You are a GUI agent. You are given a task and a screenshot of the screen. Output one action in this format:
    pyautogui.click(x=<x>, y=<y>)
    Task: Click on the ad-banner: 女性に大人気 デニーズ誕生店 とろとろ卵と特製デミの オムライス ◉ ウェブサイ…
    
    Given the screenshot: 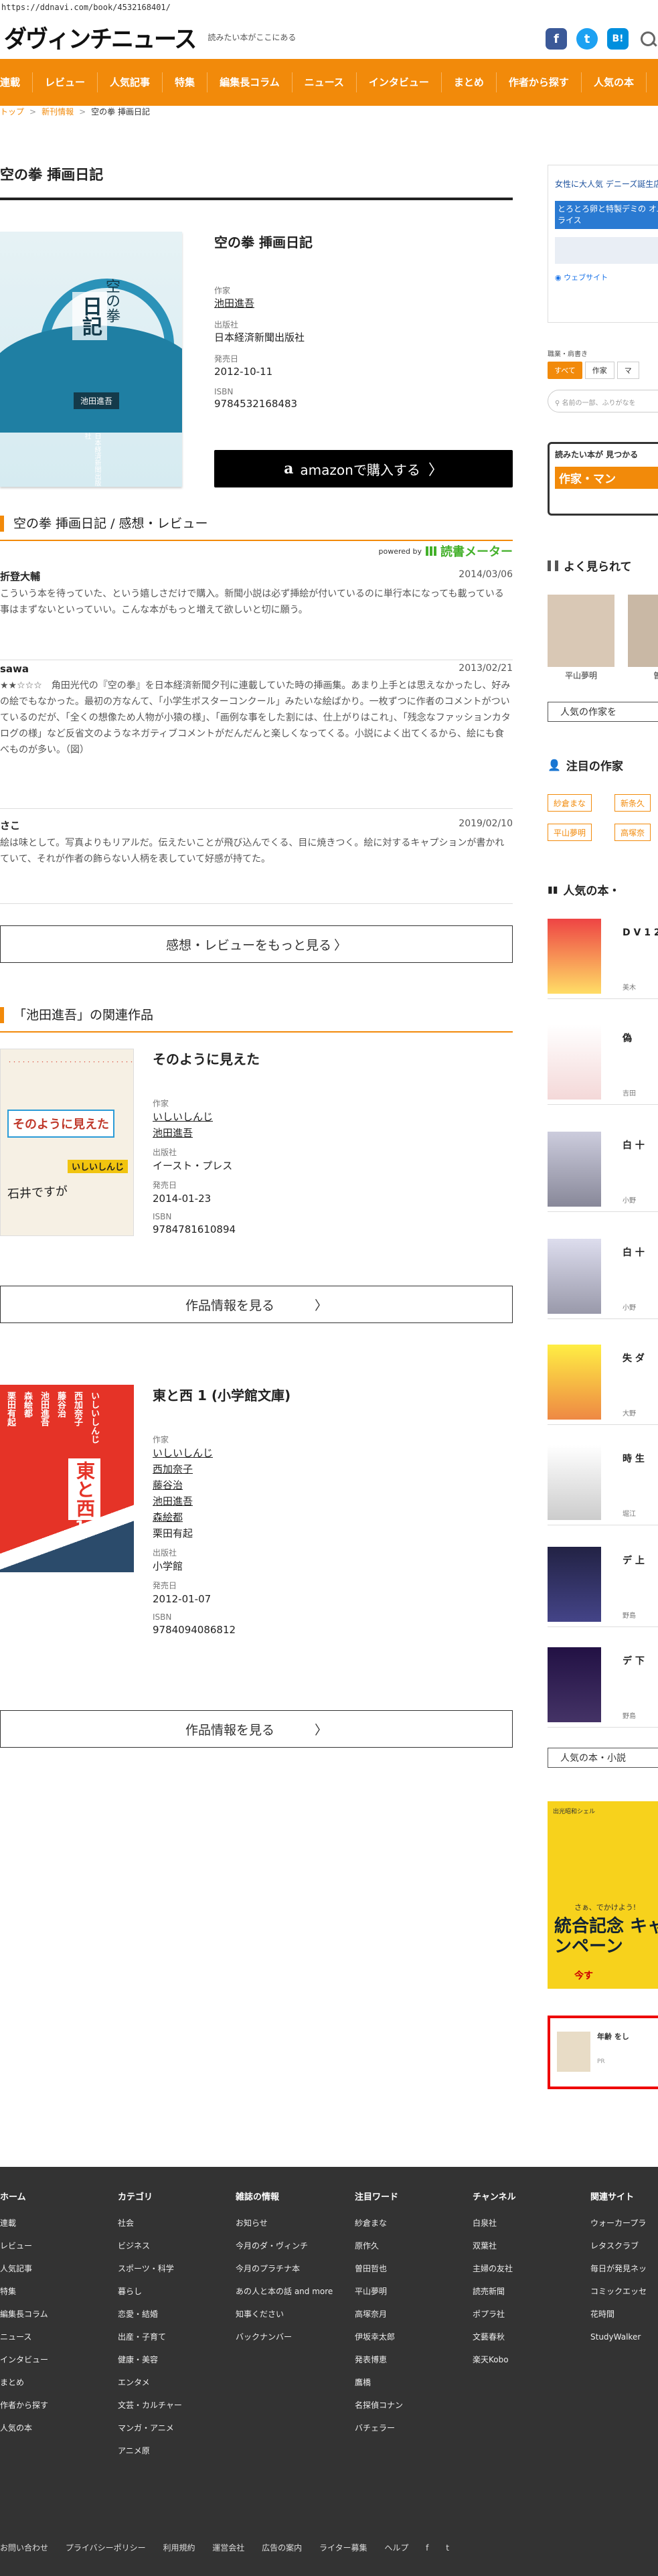 What is the action you would take?
    pyautogui.click(x=603, y=244)
    